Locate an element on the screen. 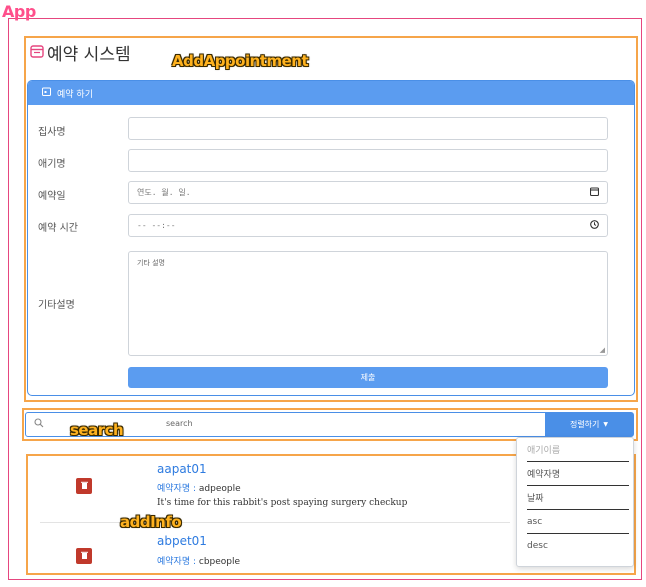 The width and height of the screenshot is (646, 587). sort-option-date: 날짜 is located at coordinates (578, 498).